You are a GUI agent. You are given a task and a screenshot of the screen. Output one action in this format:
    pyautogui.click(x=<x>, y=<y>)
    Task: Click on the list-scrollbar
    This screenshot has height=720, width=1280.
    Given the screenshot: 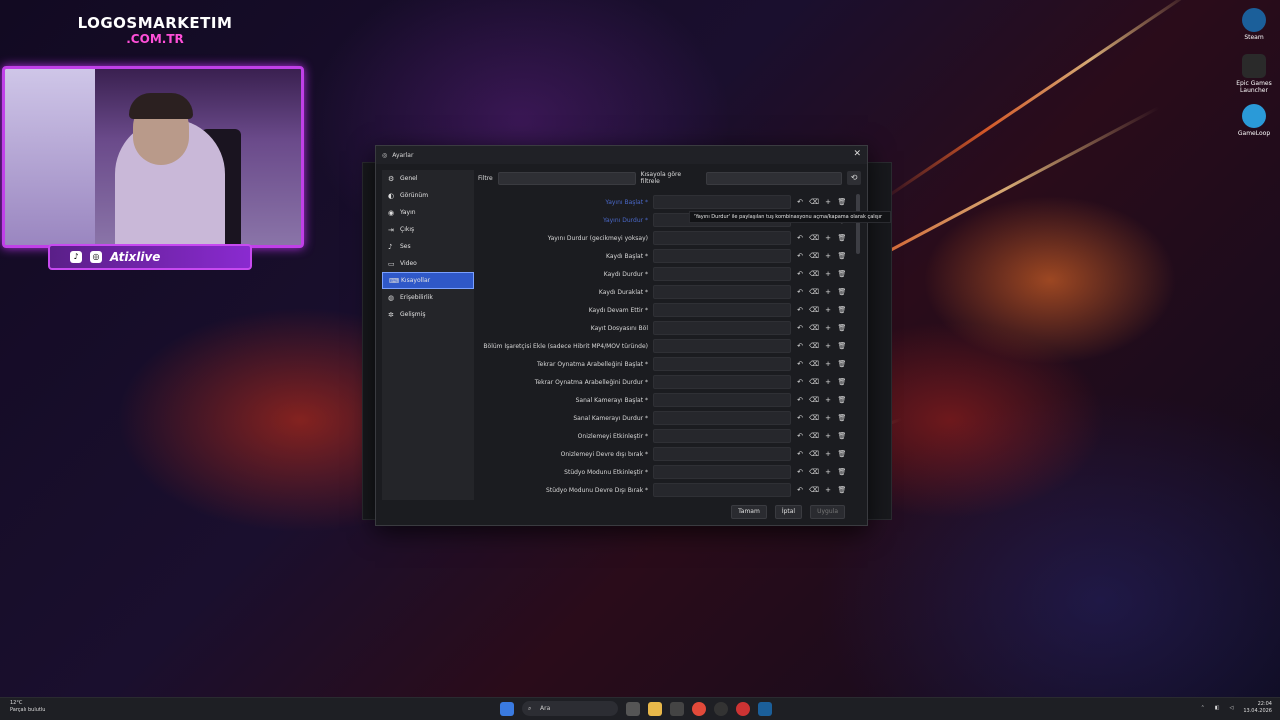 What is the action you would take?
    pyautogui.click(x=858, y=224)
    